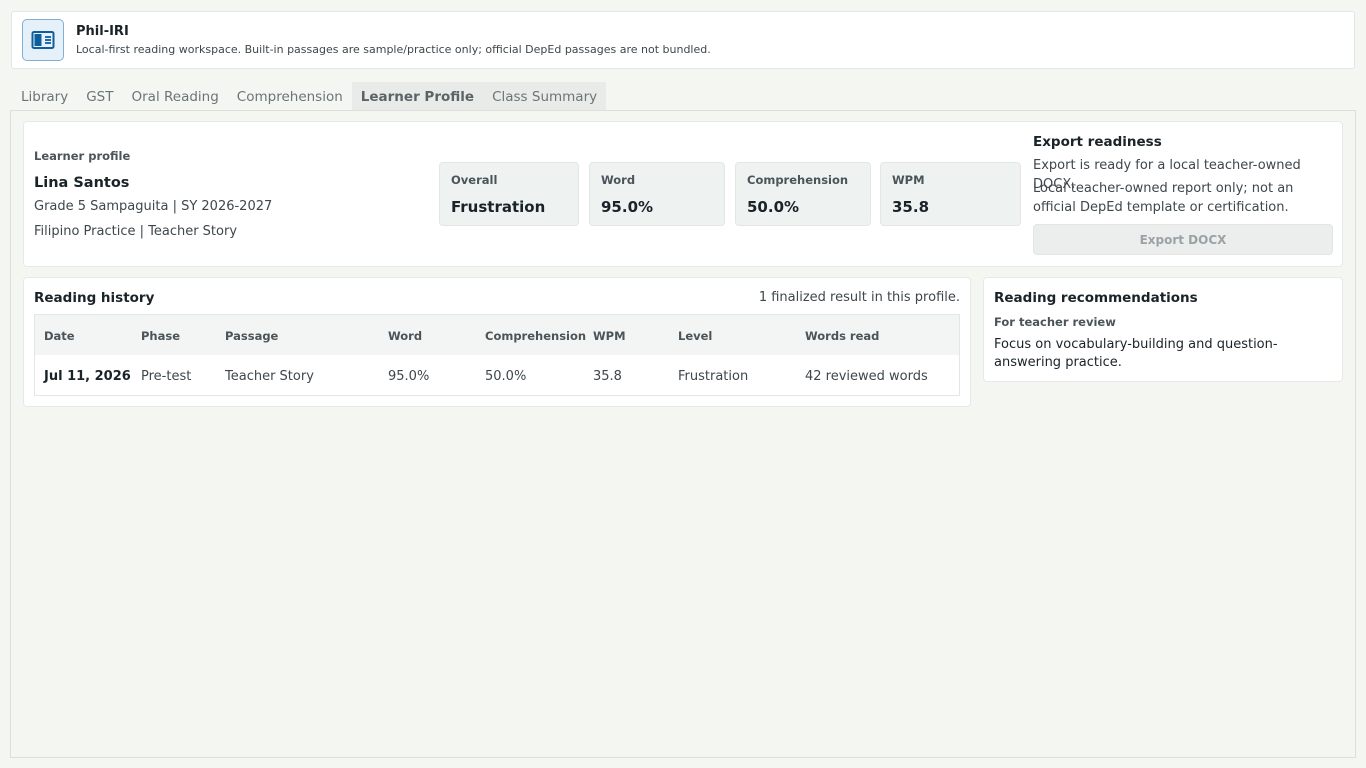 Image resolution: width=1366 pixels, height=768 pixels. What do you see at coordinates (82, 156) in the screenshot?
I see `profile-eyebrow: Learner profile` at bounding box center [82, 156].